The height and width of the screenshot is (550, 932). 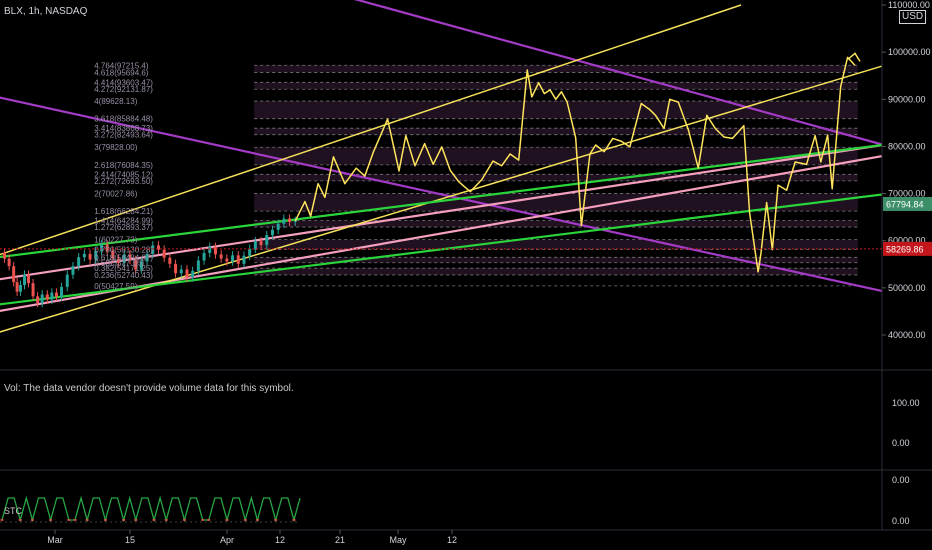 What do you see at coordinates (123, 181) in the screenshot?
I see `fib-level-label: 2.272(72693.50)` at bounding box center [123, 181].